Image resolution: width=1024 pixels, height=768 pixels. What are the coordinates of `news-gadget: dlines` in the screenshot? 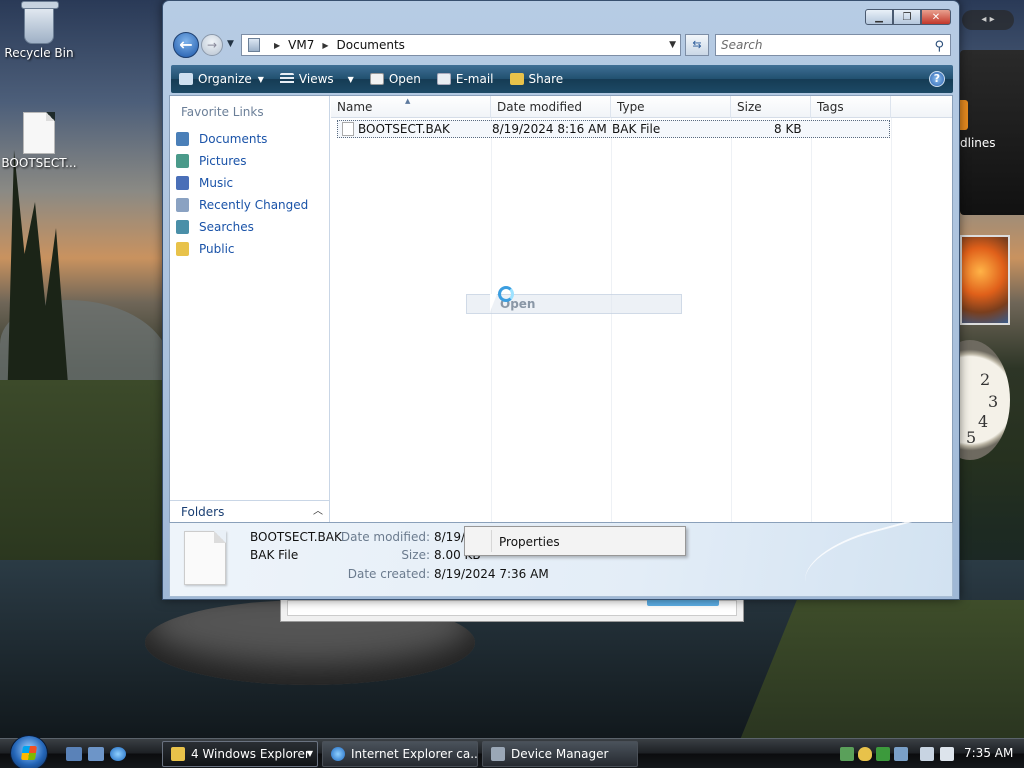 It's located at (992, 132).